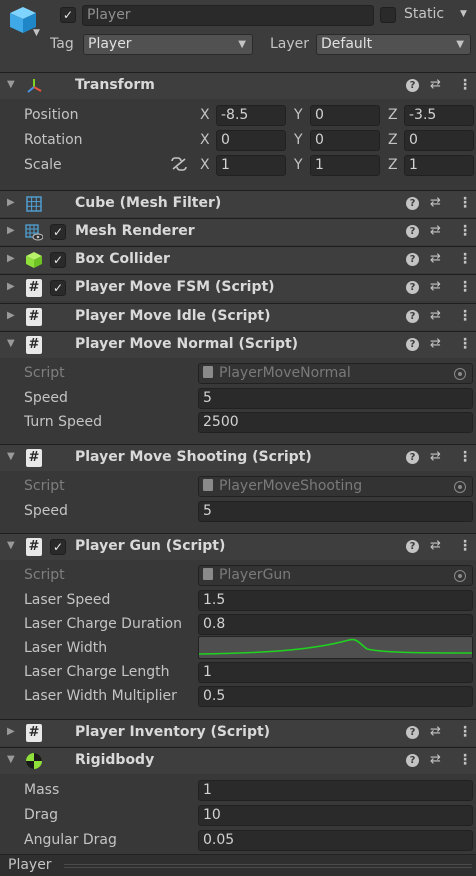 The image size is (476, 876). What do you see at coordinates (335, 840) in the screenshot?
I see `angular-drag-input: 0.05` at bounding box center [335, 840].